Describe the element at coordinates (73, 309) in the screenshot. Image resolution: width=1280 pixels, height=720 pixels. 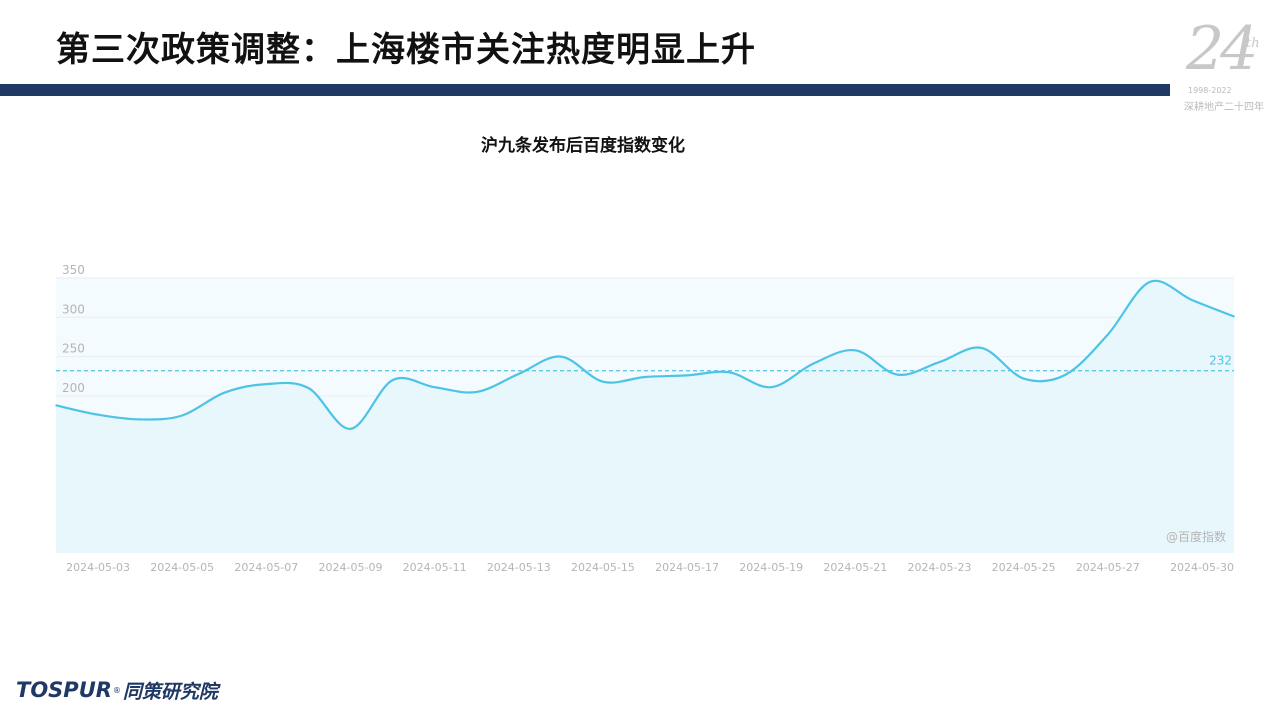
I see `y-tick-label: 300` at that location.